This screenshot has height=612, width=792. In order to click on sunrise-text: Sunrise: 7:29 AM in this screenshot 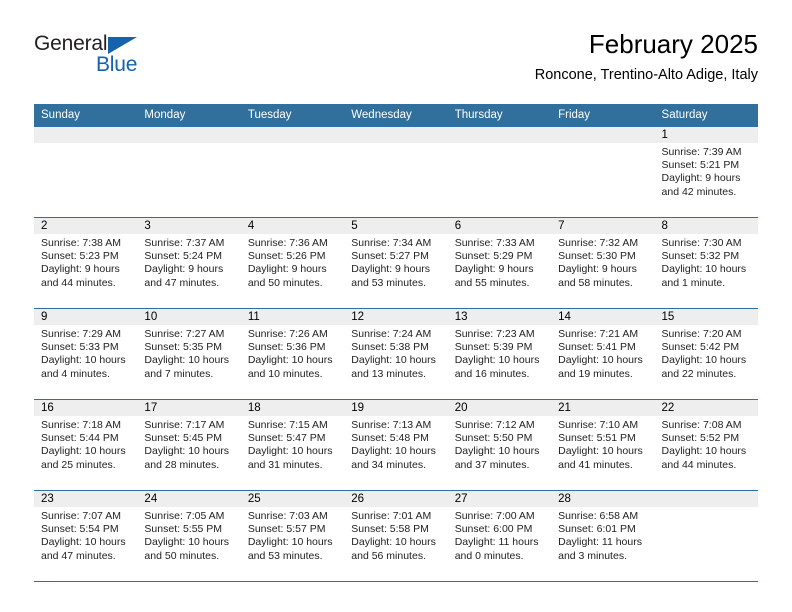, I will do `click(81, 334)`.